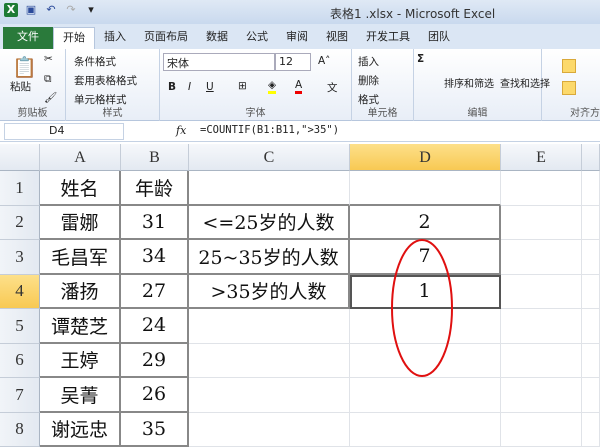 The image size is (600, 447). Describe the element at coordinates (155, 430) in the screenshot. I see `cell-b8: 35` at that location.